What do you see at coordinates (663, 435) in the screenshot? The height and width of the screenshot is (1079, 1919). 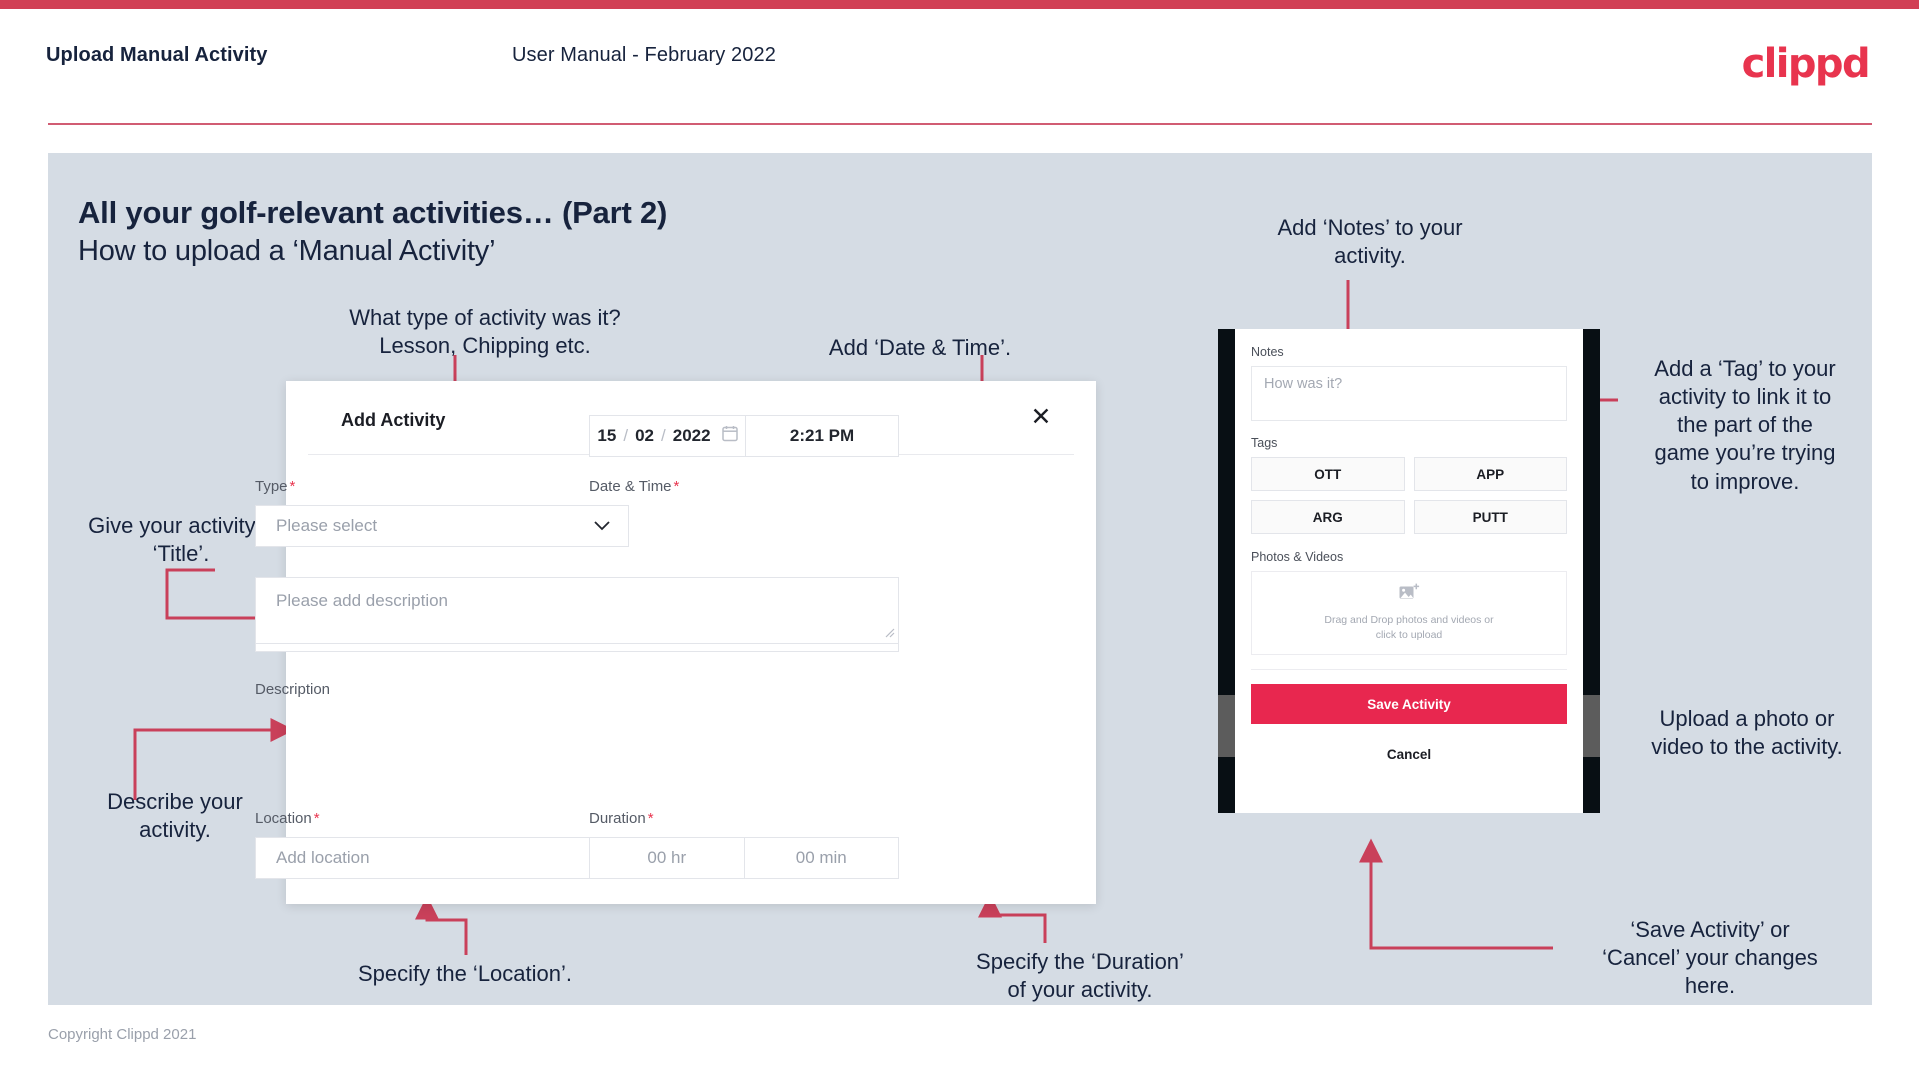 I see `date-sep-2: /` at bounding box center [663, 435].